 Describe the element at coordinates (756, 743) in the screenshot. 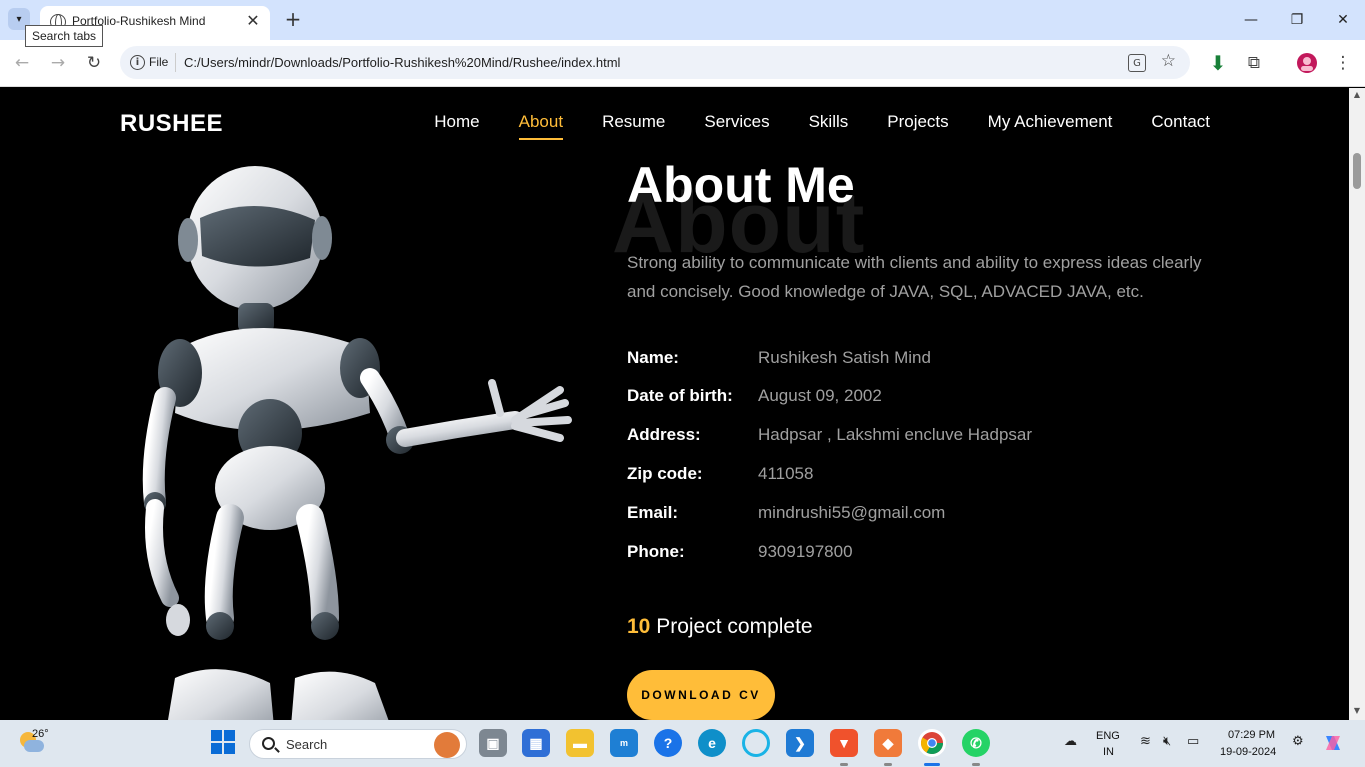

I see `cortana-icon` at that location.